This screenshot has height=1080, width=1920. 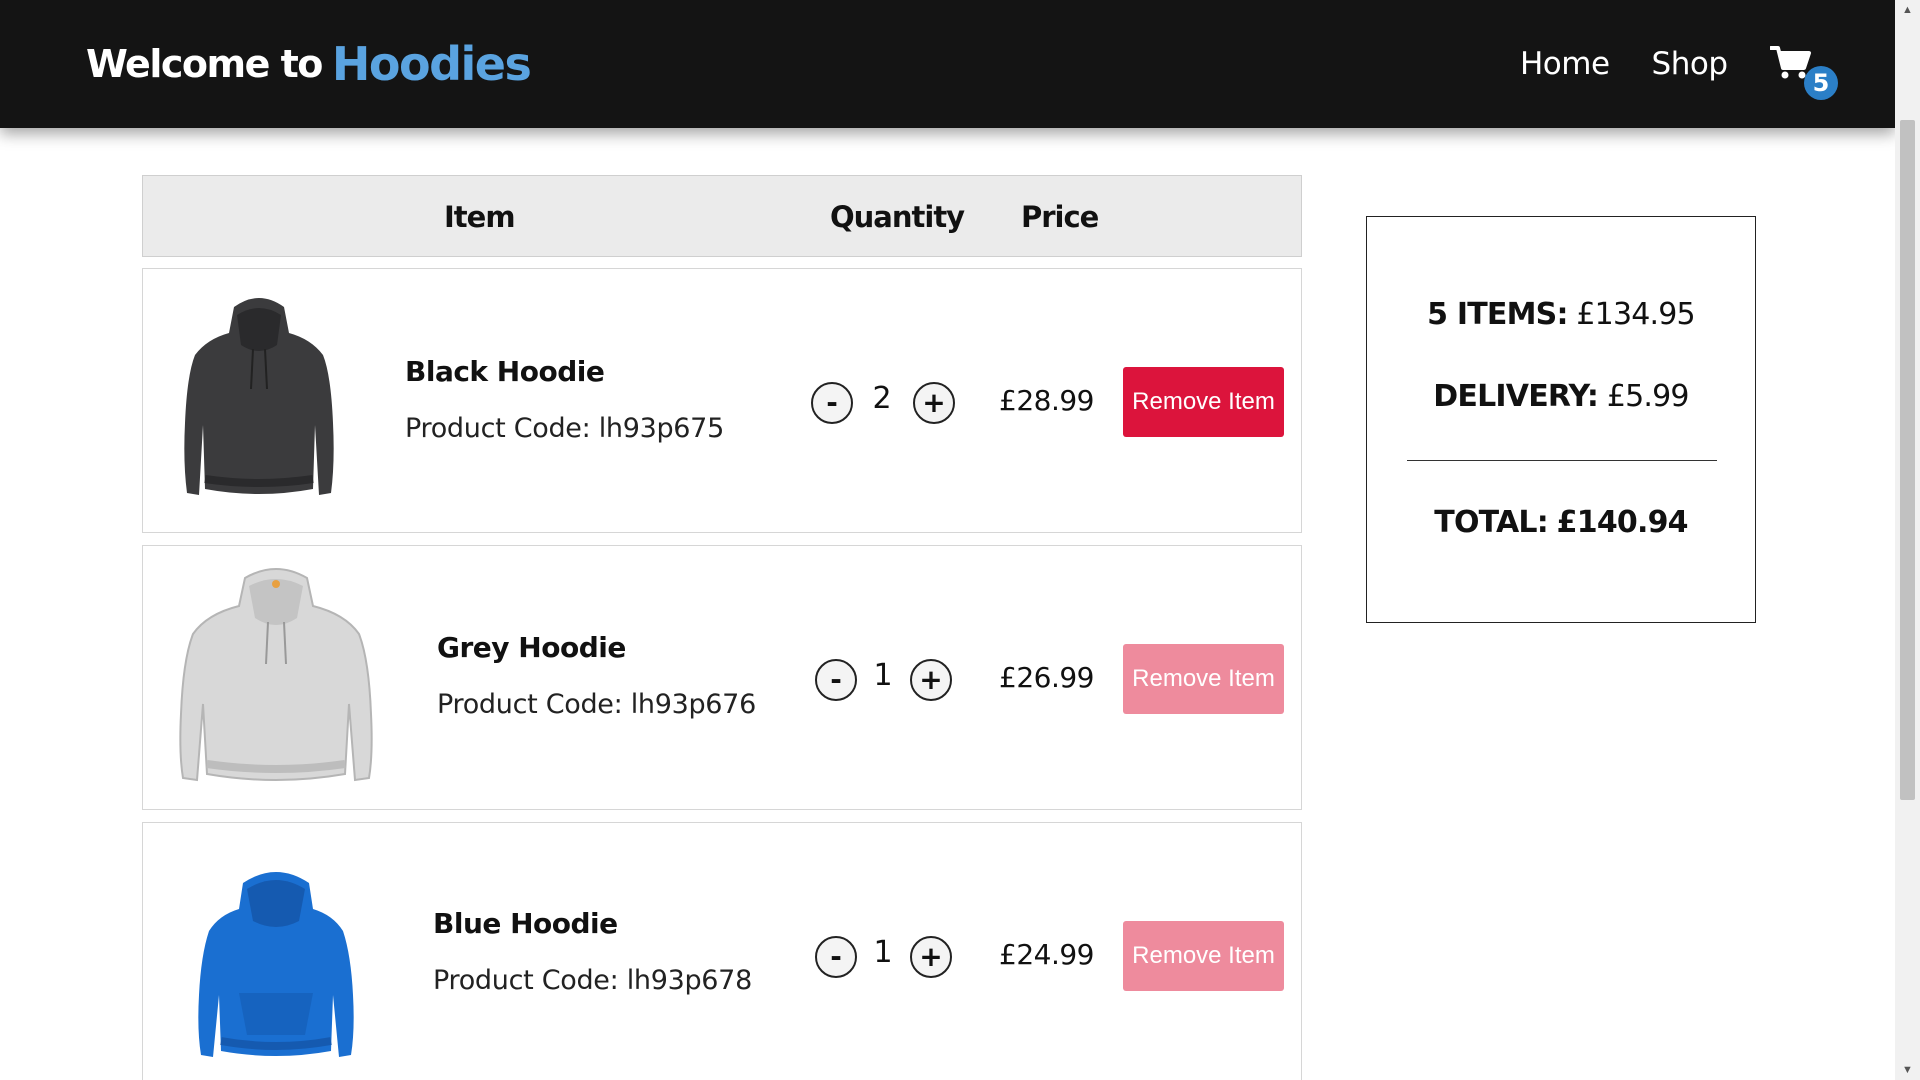 I want to click on scroll-up-arrow-icon: ▲, so click(x=1907, y=10).